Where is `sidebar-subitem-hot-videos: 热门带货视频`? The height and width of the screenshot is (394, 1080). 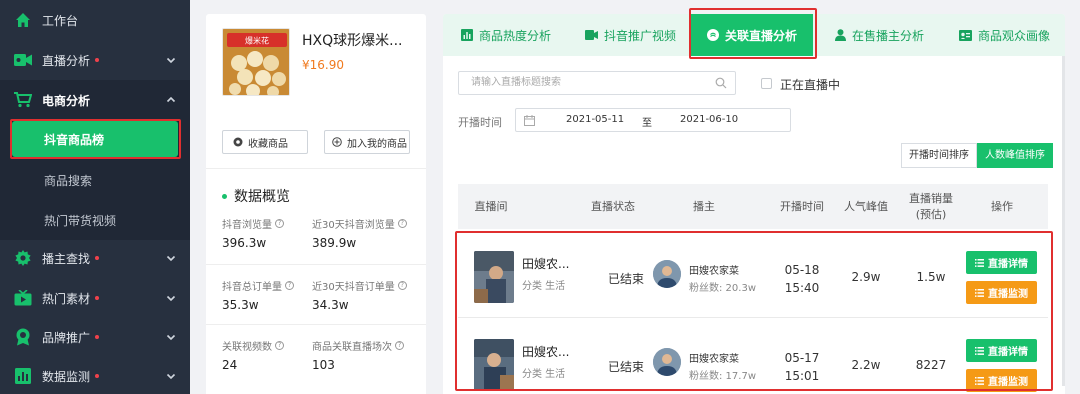
sidebar-subitem-hot-videos: 热门带货视频 is located at coordinates (95, 220).